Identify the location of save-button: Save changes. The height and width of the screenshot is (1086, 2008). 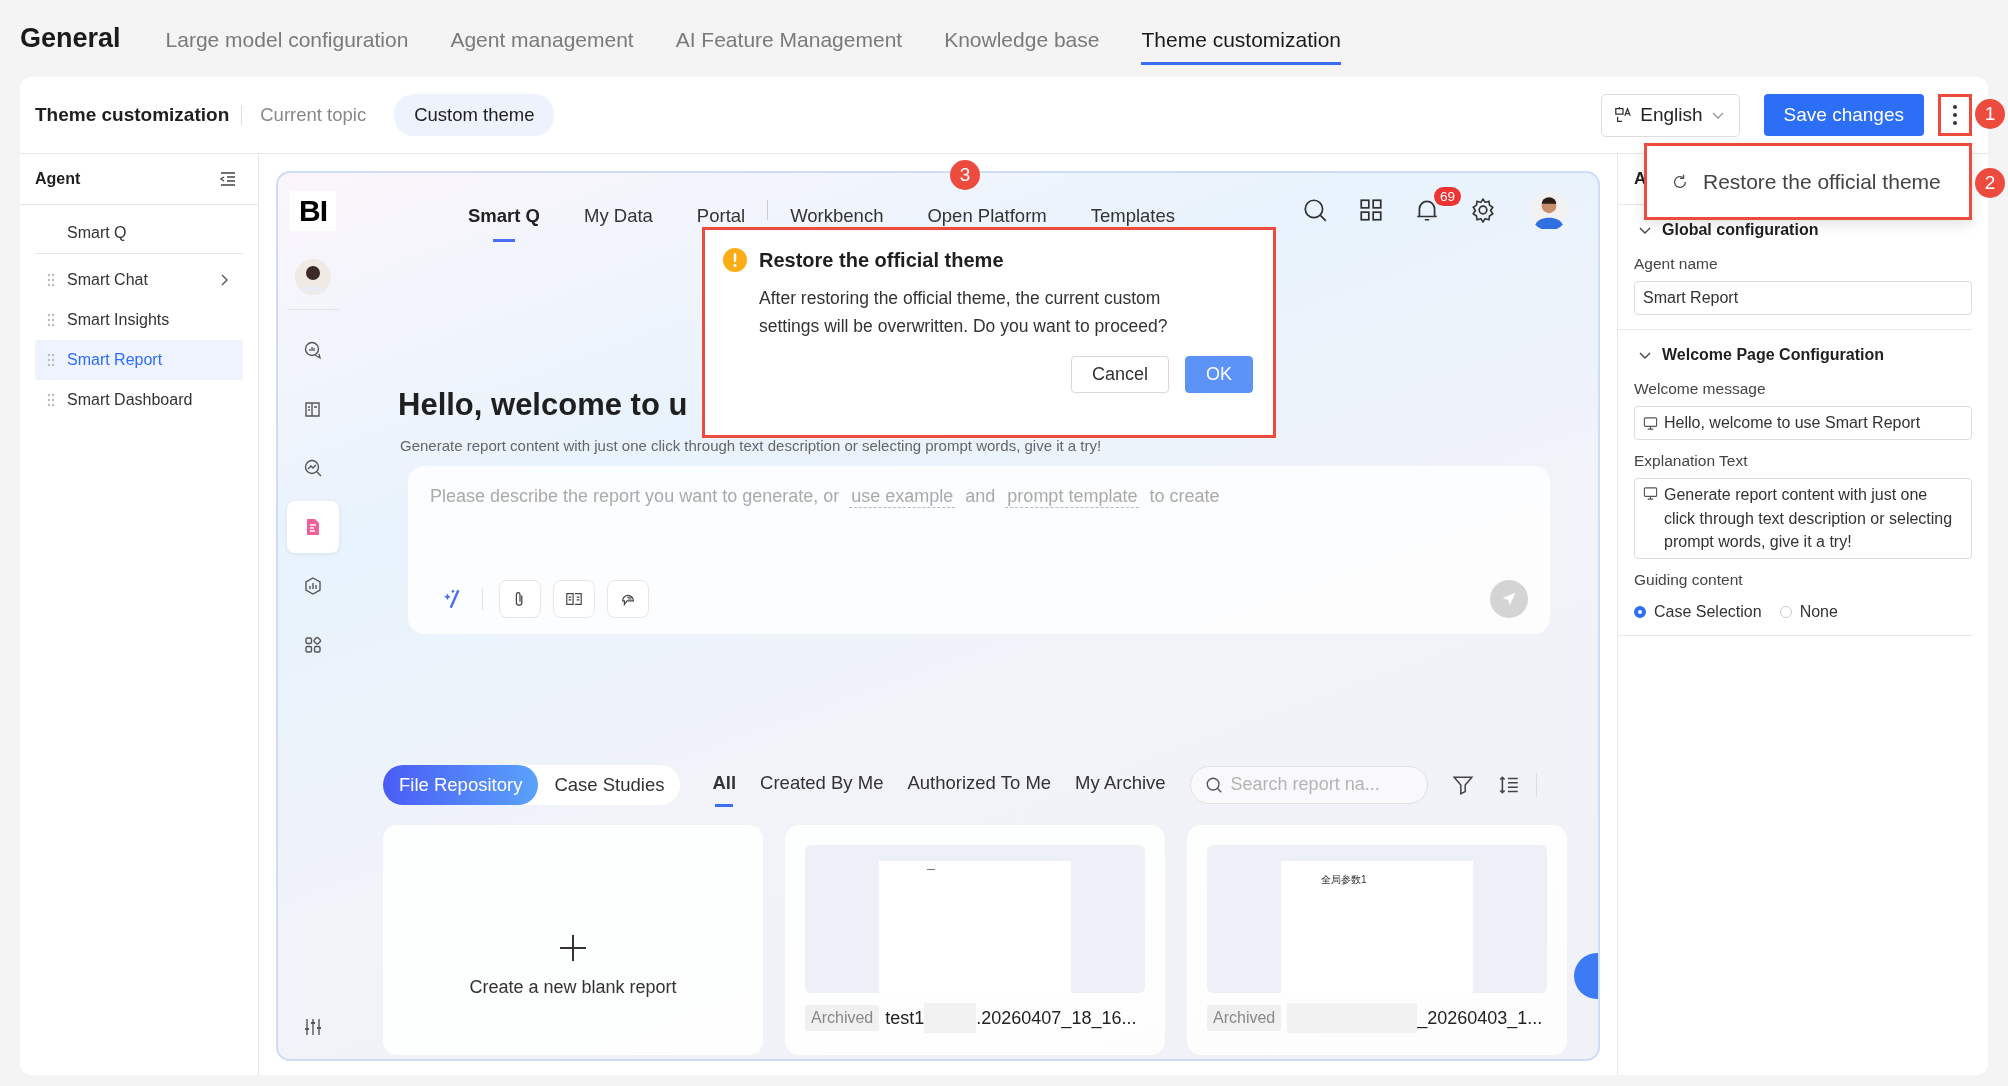
(1843, 115).